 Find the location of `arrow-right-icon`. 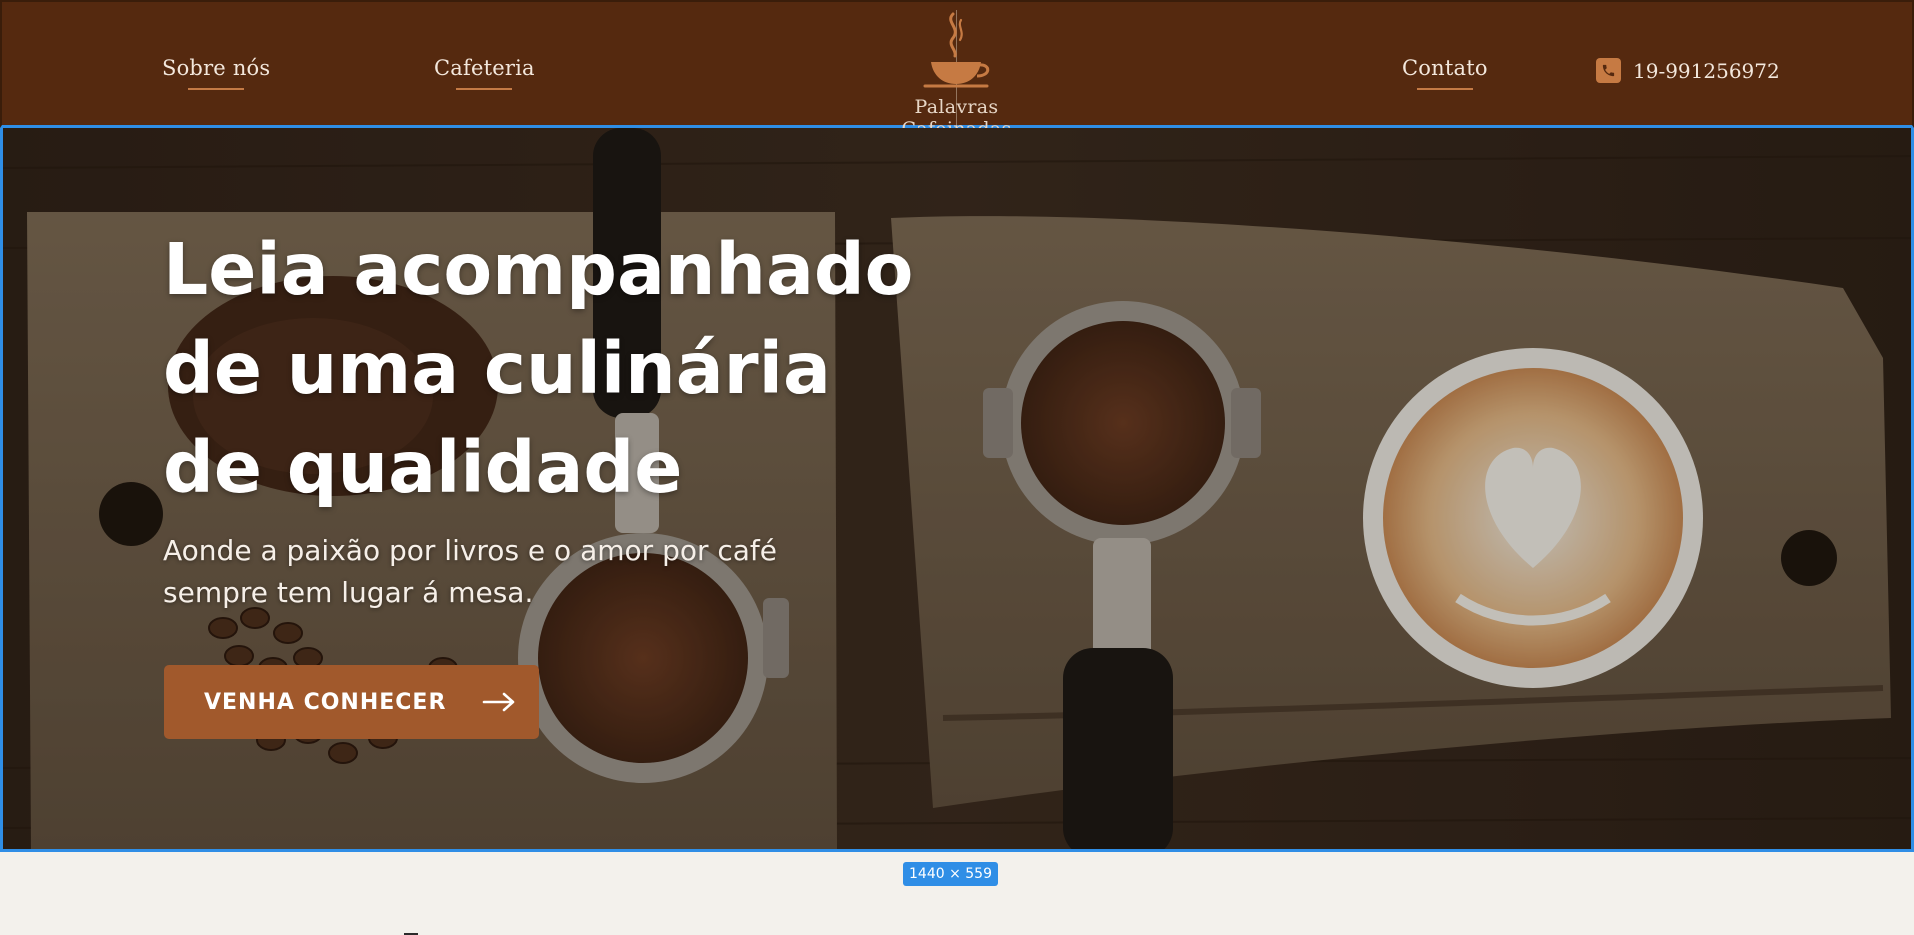

arrow-right-icon is located at coordinates (499, 702).